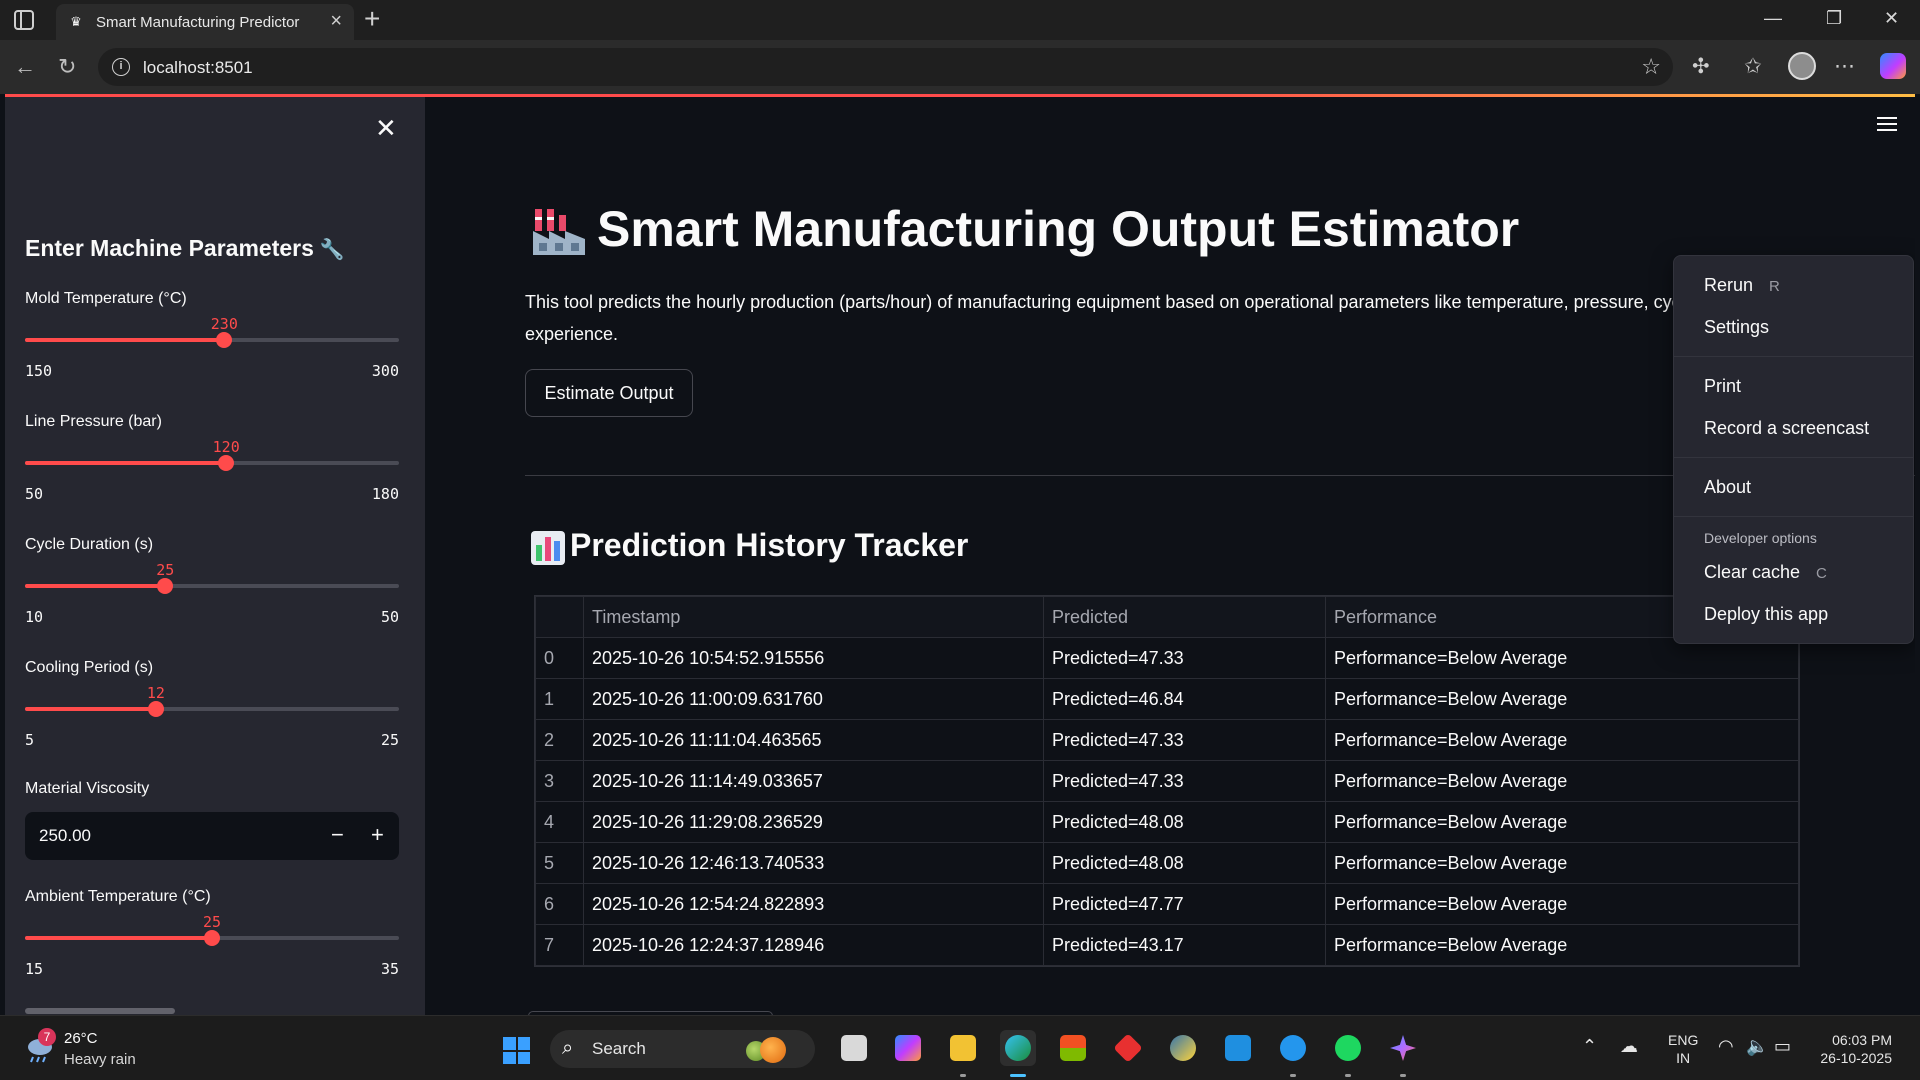 This screenshot has height=1080, width=1920. What do you see at coordinates (121, 67) in the screenshot?
I see `site-info-icon: i` at bounding box center [121, 67].